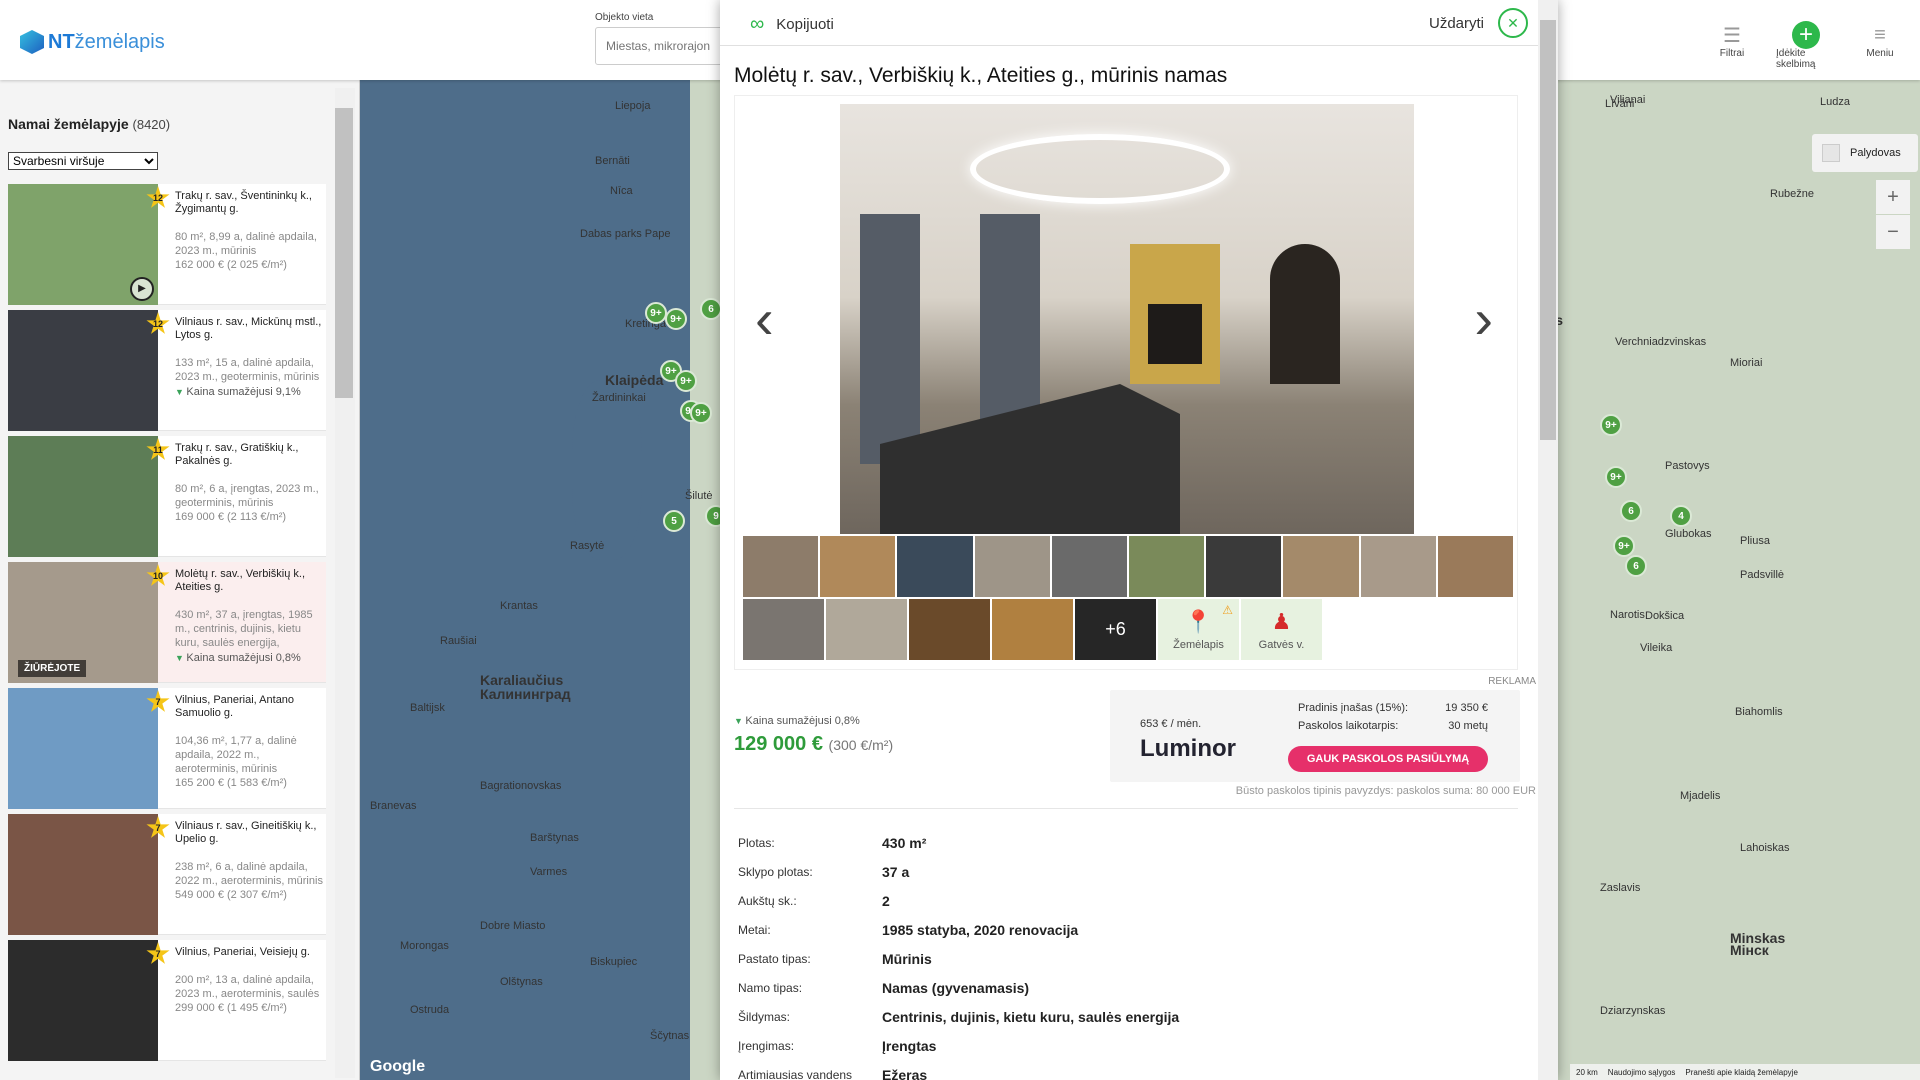 The height and width of the screenshot is (1080, 1920). What do you see at coordinates (89, 124) in the screenshot?
I see `listings-title: Namai žemėlapyje (8420)` at bounding box center [89, 124].